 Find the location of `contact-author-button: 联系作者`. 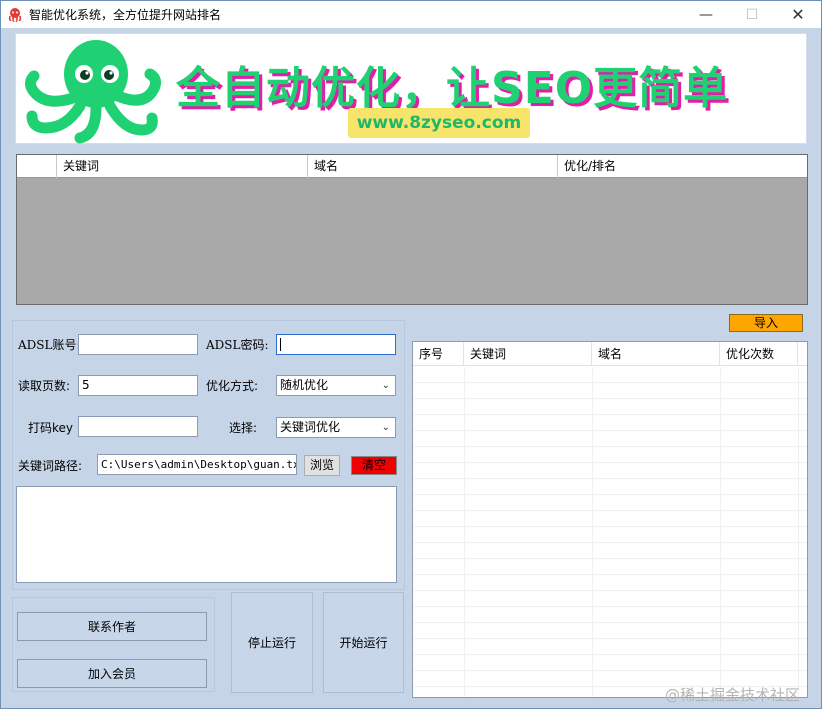

contact-author-button: 联系作者 is located at coordinates (112, 626).